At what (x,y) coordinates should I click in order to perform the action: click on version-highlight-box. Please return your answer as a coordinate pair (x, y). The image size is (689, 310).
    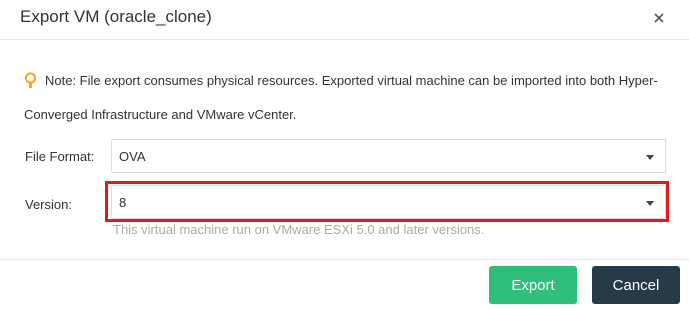
    Looking at the image, I should click on (387, 201).